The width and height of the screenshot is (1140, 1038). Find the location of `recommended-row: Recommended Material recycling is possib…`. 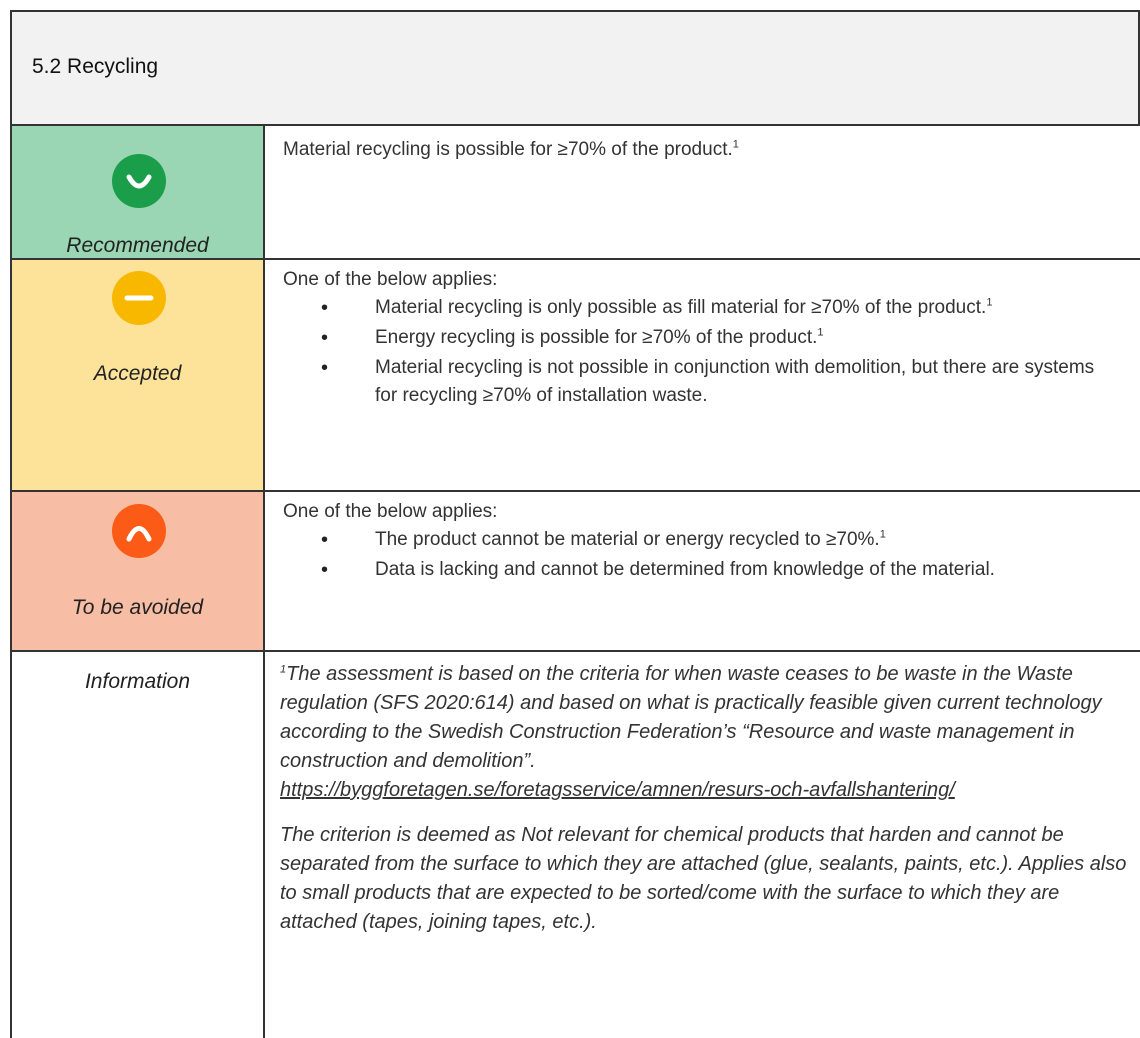

recommended-row: Recommended Material recycling is possib… is located at coordinates (575, 193).